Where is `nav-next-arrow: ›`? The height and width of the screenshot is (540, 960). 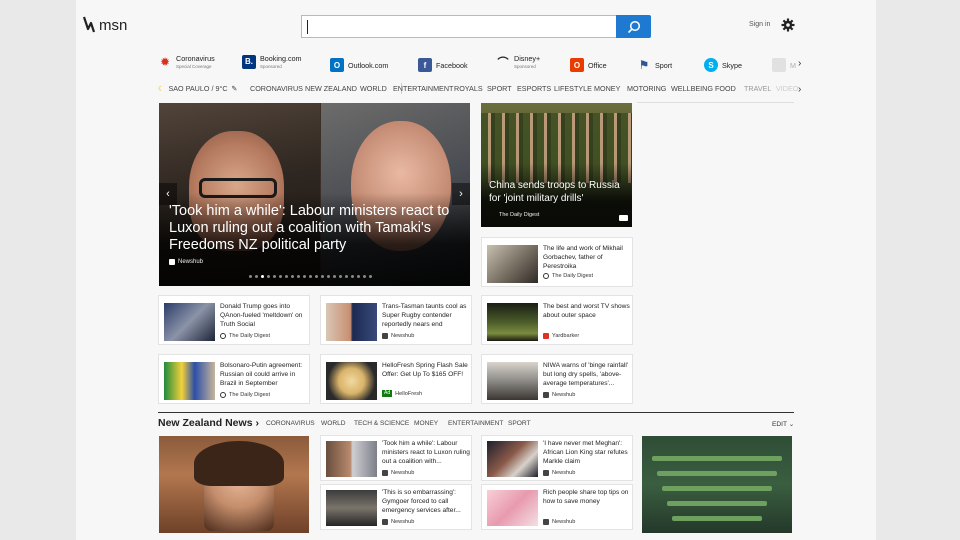
nav-next-arrow: › is located at coordinates (799, 89).